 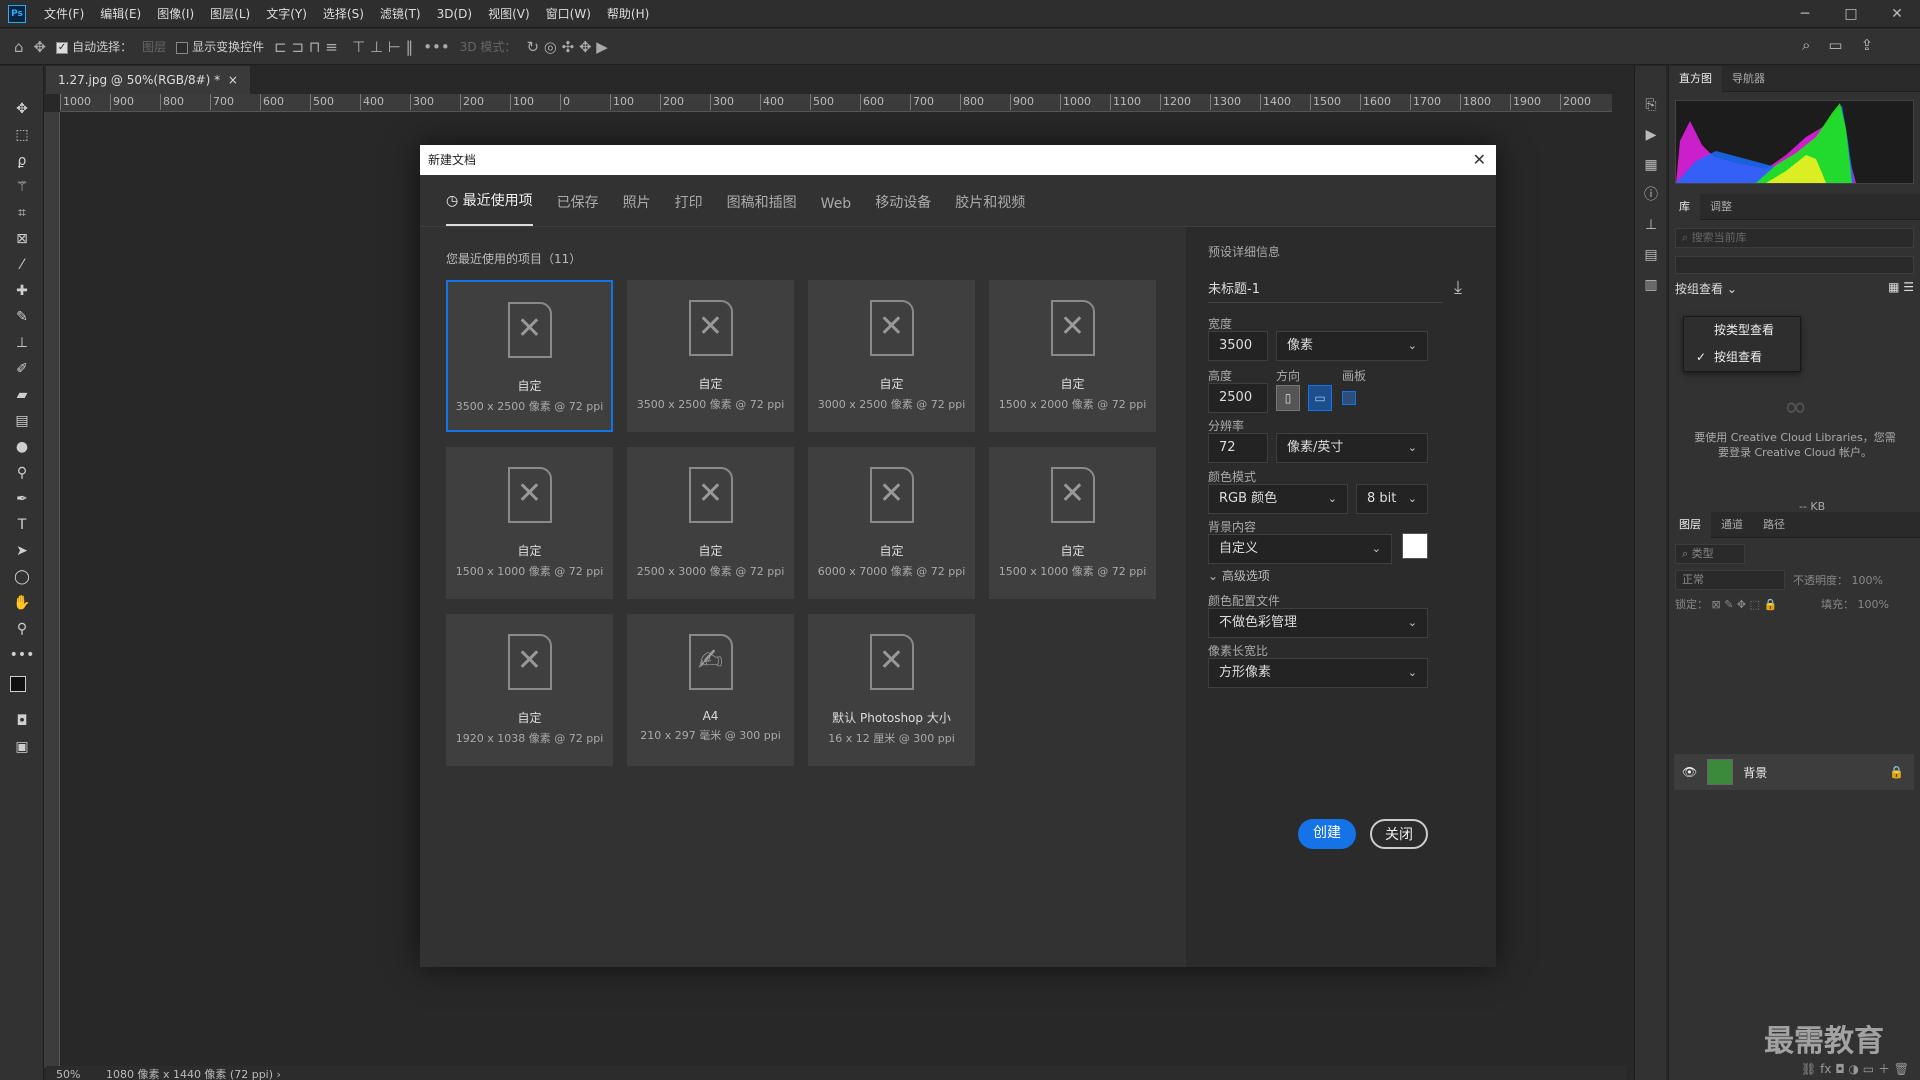 What do you see at coordinates (1352, 346) in the screenshot?
I see `width-unit-select: 像素 ⌄` at bounding box center [1352, 346].